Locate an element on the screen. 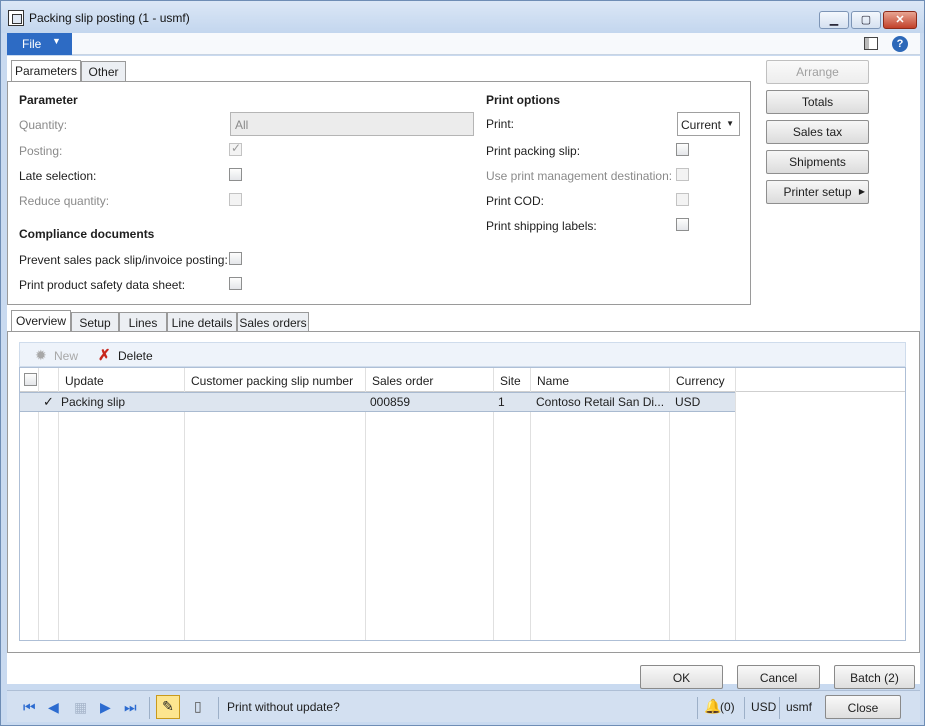 The width and height of the screenshot is (925, 726). tab-parameters: Parameters is located at coordinates (46, 71).